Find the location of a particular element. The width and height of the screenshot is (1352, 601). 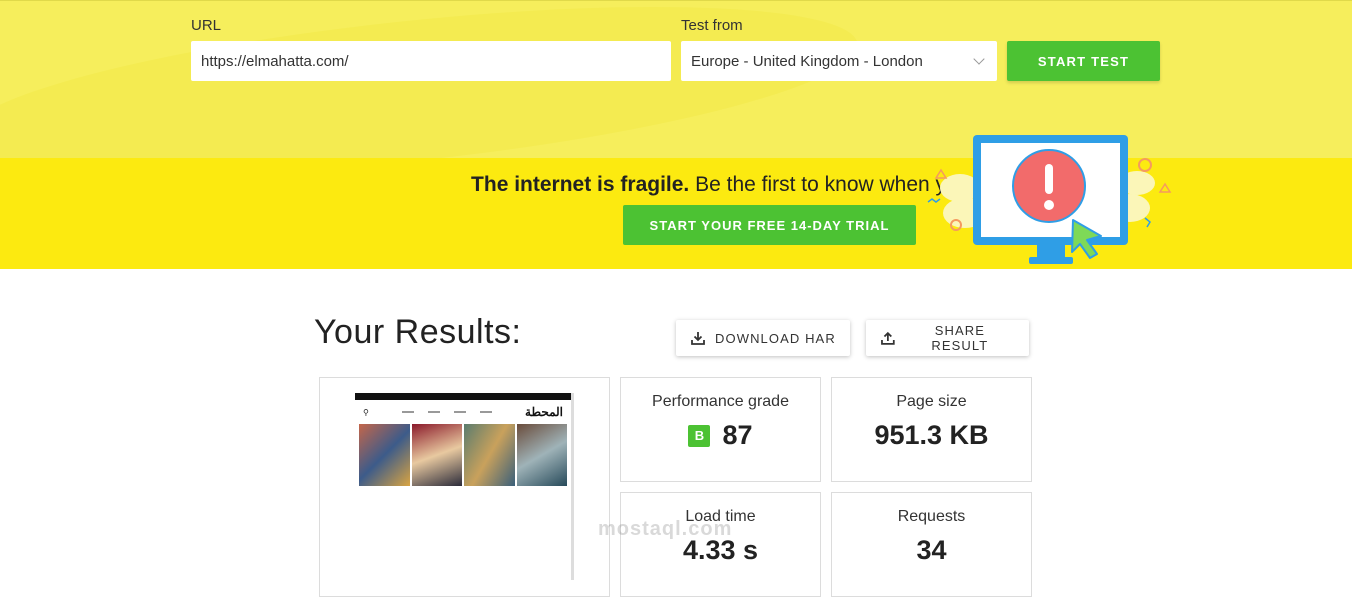

requests-value: 34 is located at coordinates (931, 550).